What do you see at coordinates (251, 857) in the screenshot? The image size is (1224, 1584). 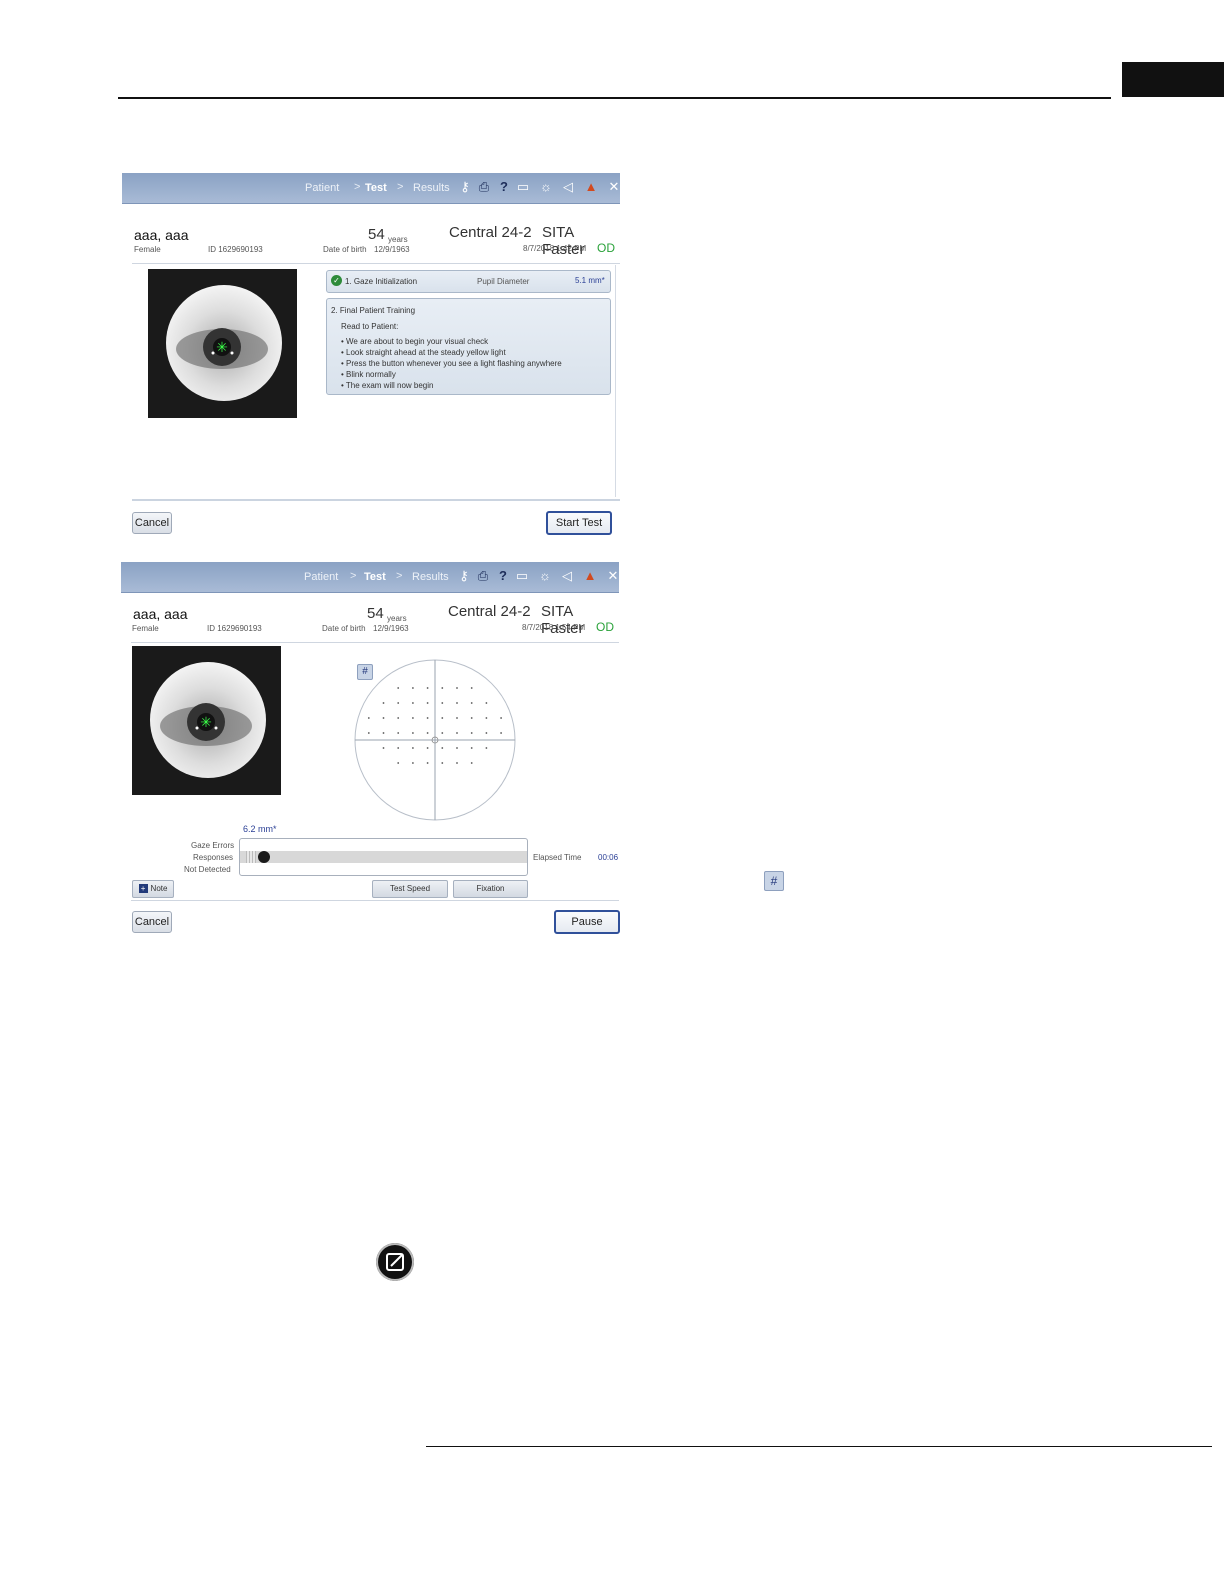 I see `response-ticks` at bounding box center [251, 857].